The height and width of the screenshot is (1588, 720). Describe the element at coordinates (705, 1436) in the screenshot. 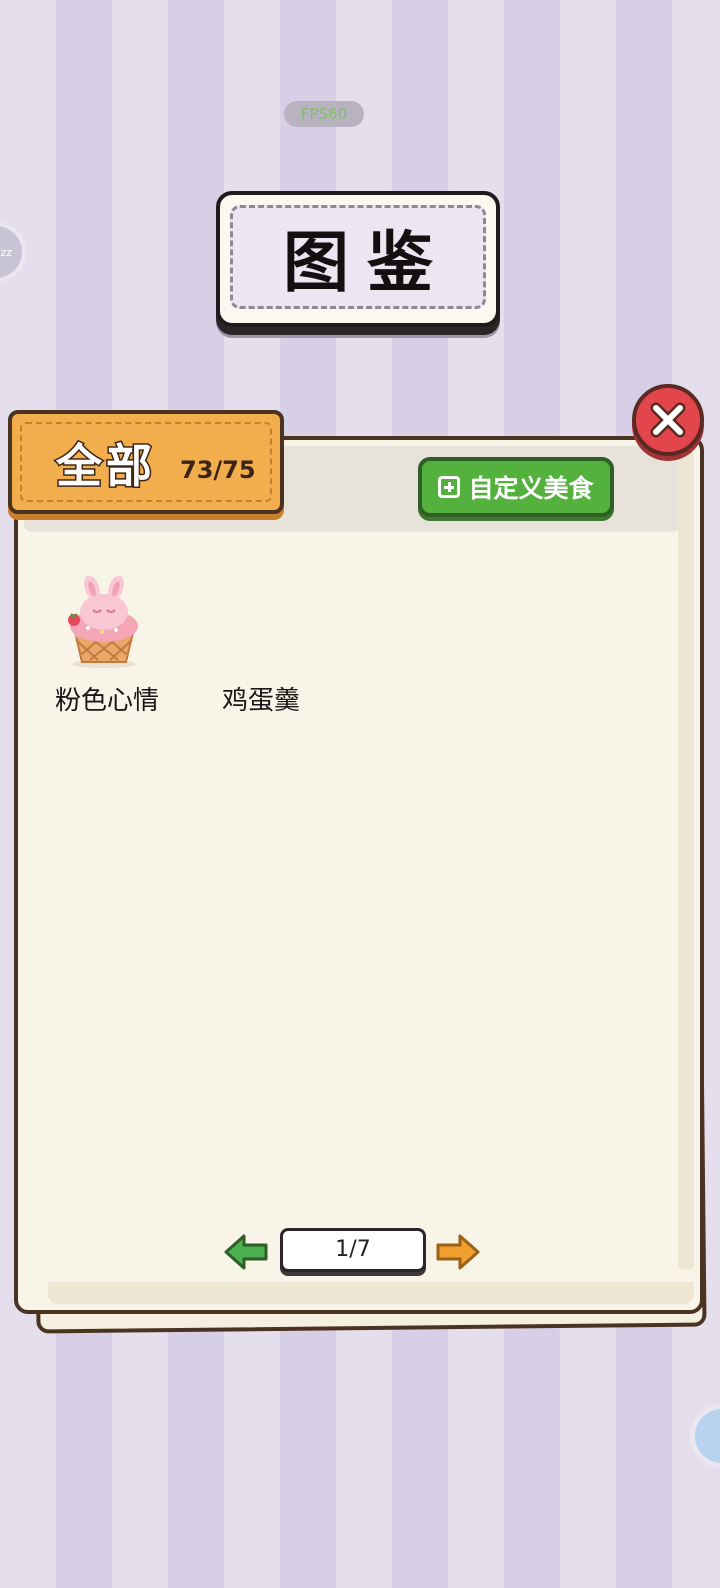

I see `corner-float-button` at that location.